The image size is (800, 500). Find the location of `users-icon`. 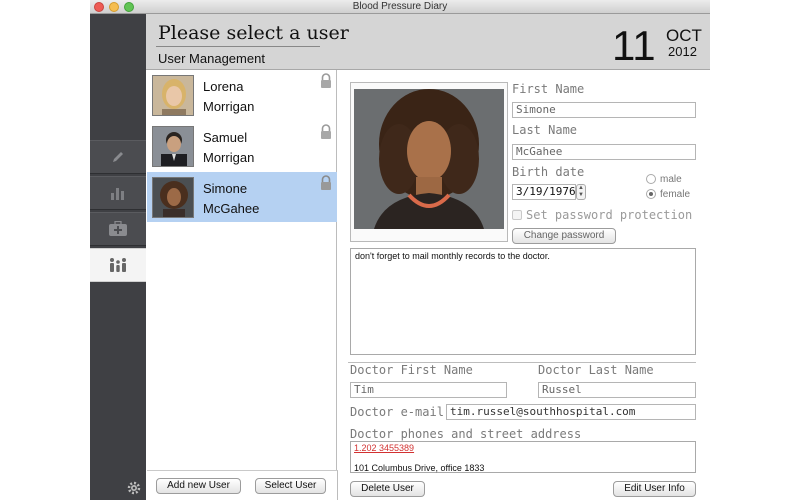

users-icon is located at coordinates (118, 265).